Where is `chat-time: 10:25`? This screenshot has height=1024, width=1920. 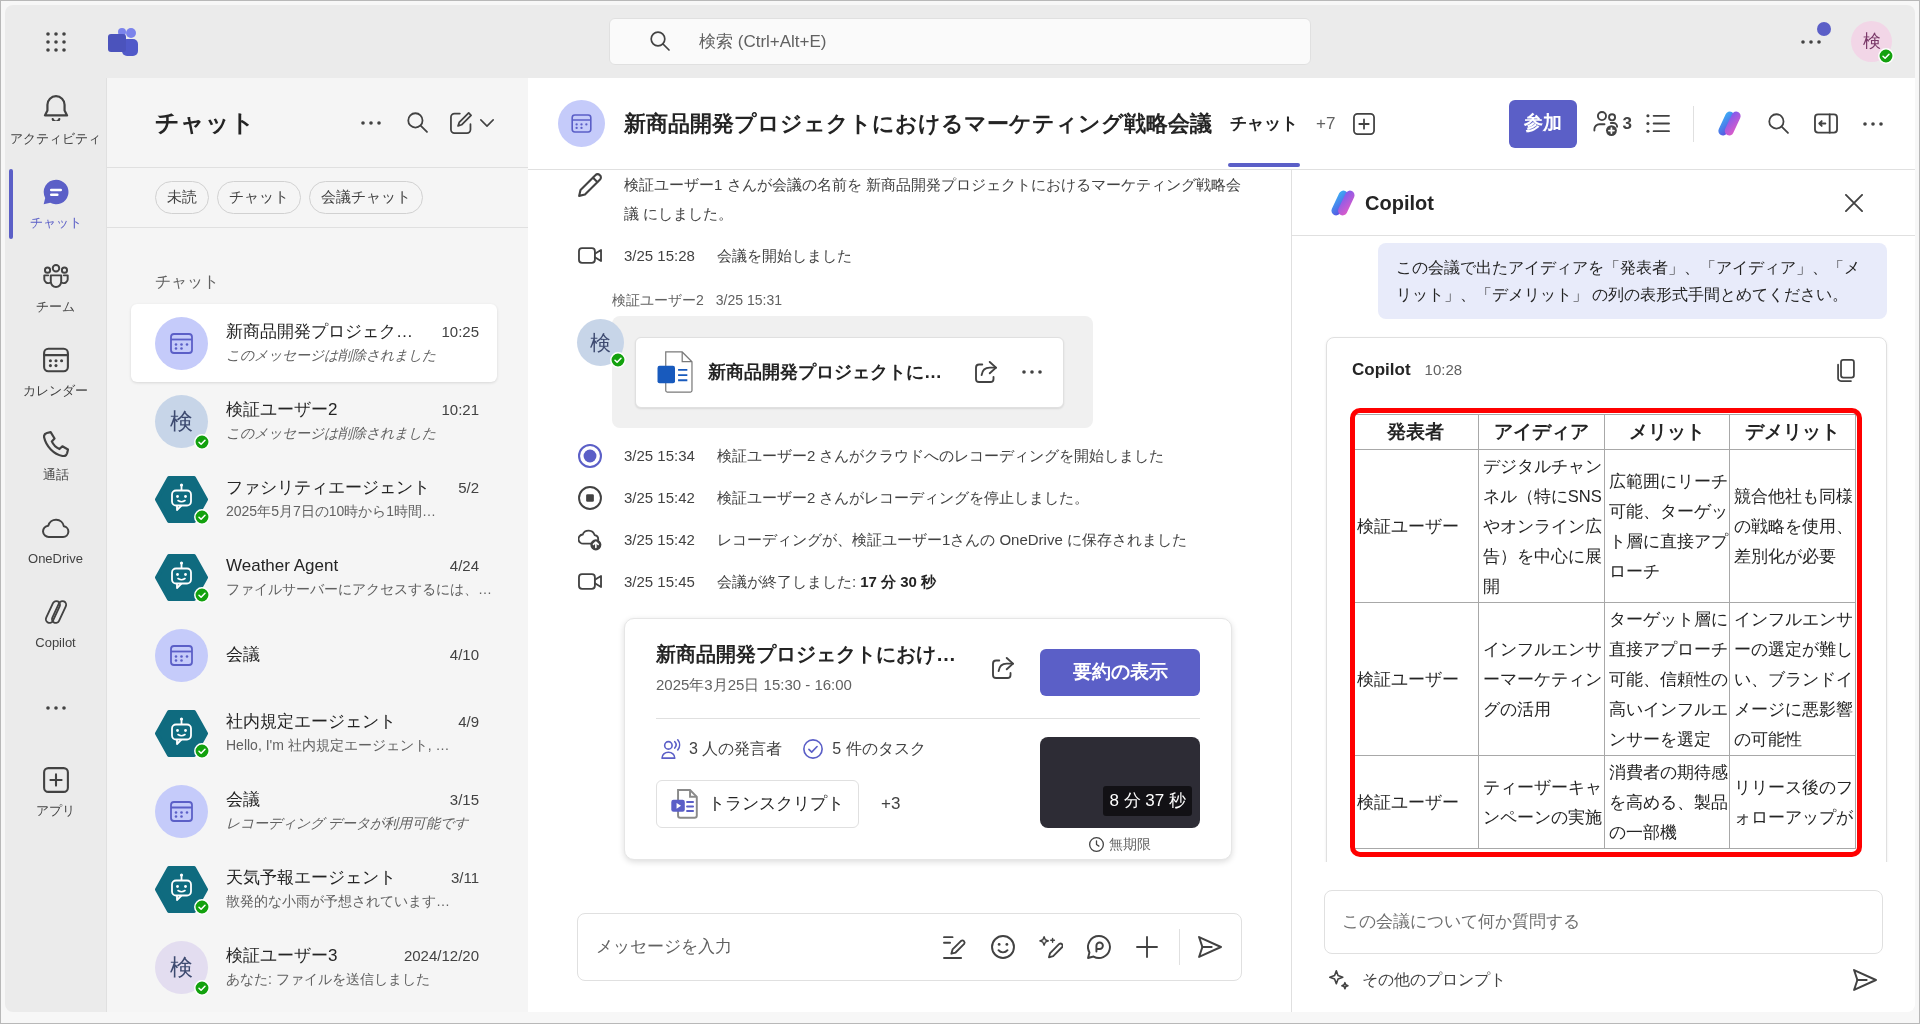 chat-time: 10:25 is located at coordinates (460, 332).